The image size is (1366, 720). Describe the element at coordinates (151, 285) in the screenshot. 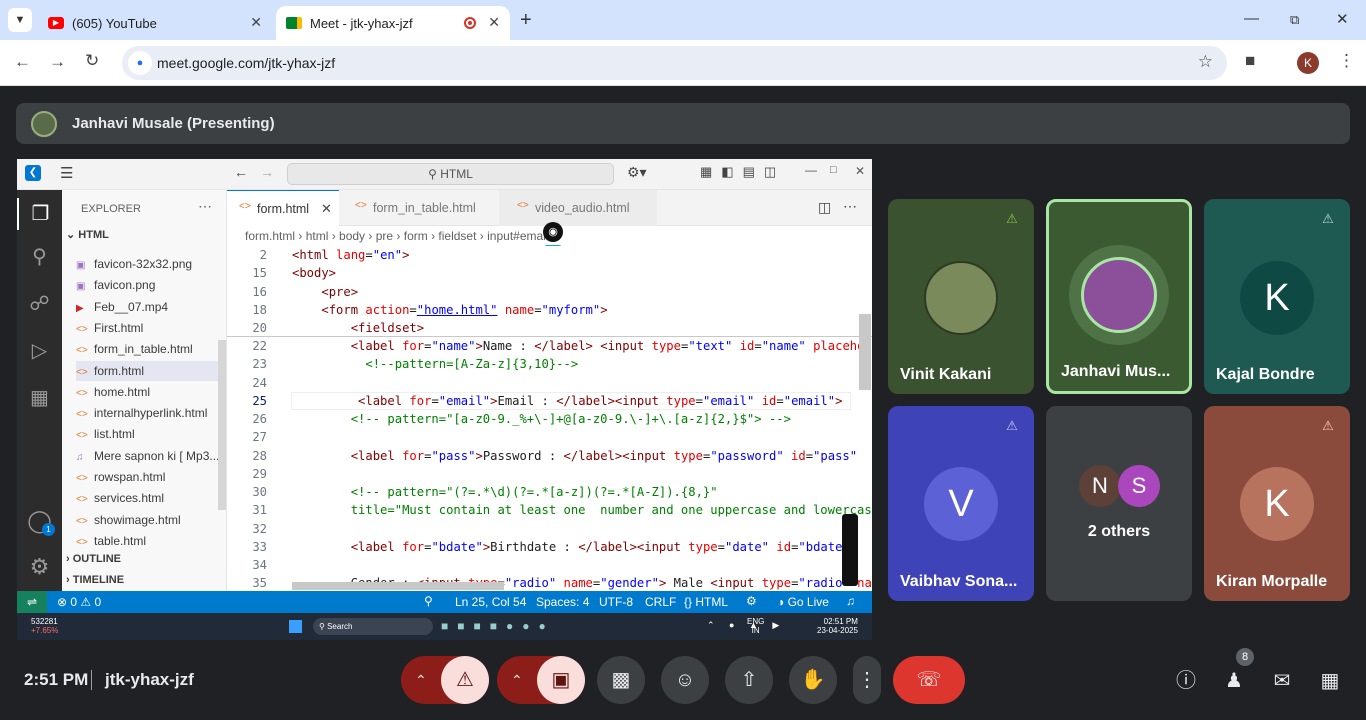

I see `file-item: ▣ favicon.png` at that location.